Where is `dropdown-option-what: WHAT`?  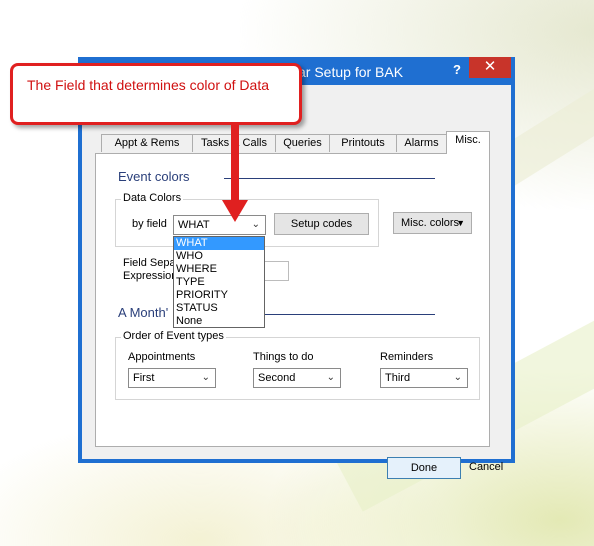 dropdown-option-what: WHAT is located at coordinates (219, 243).